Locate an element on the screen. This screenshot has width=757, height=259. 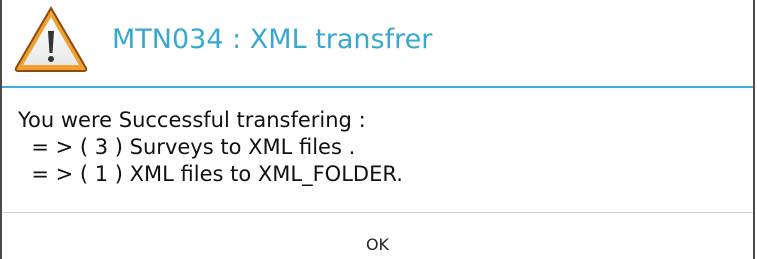
message-line: = > ( 3 ) Surveys to XML files . is located at coordinates (187, 147).